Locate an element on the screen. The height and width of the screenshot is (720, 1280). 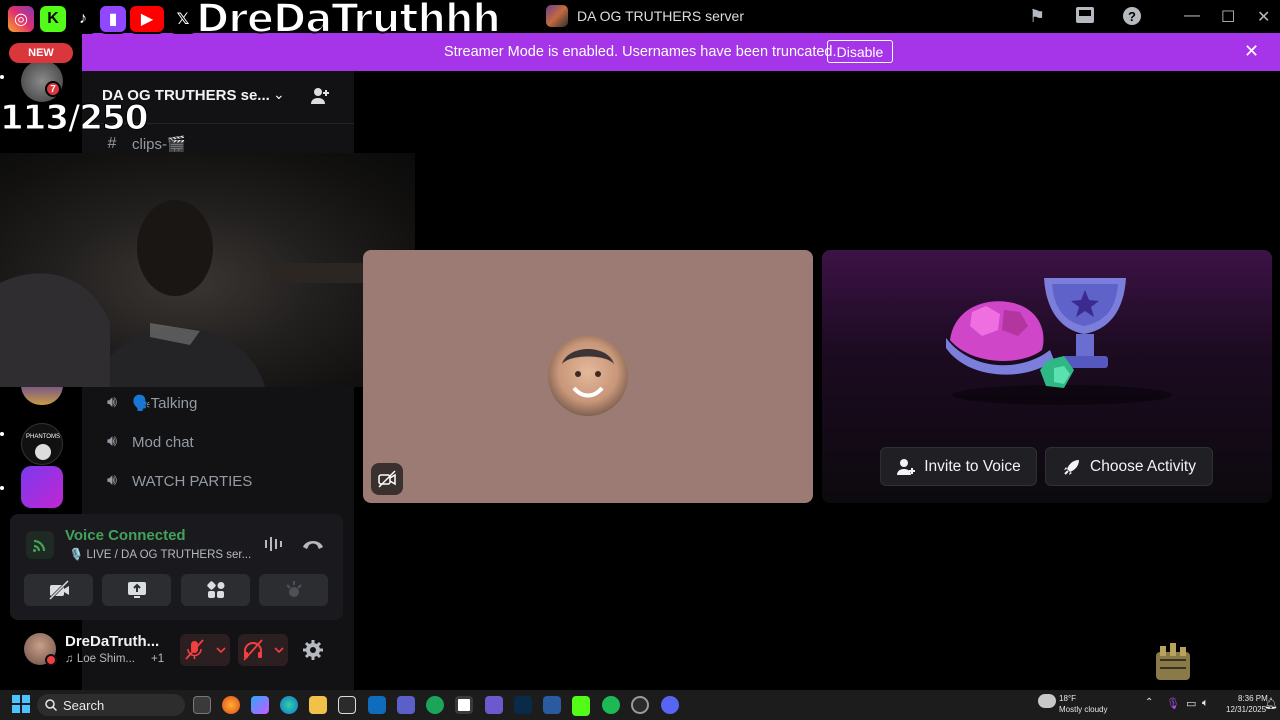
volume-icon: 🔈︎ is located at coordinates (1205, 703).